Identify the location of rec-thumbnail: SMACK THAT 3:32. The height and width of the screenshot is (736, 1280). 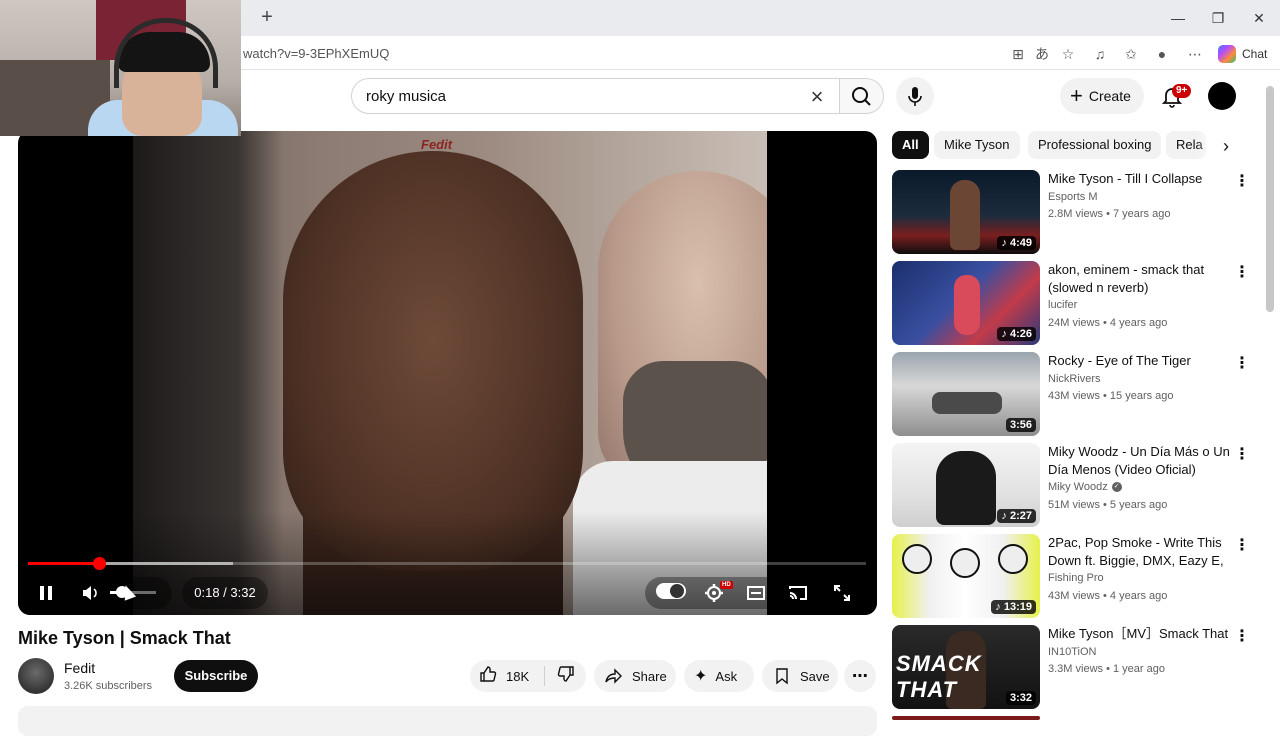
(966, 667).